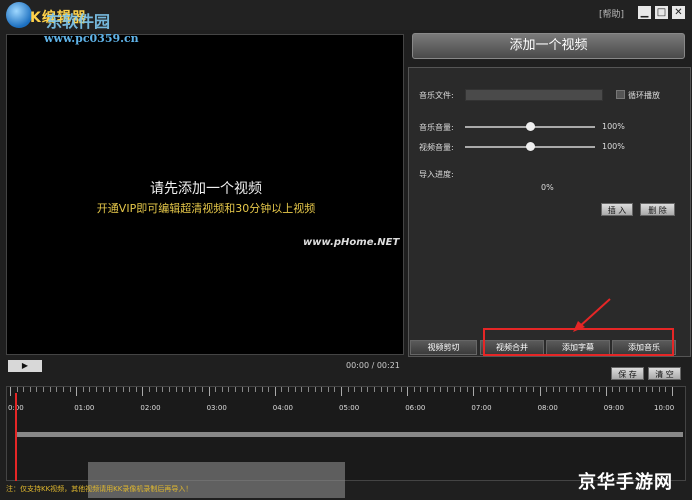 This screenshot has height=500, width=692. Describe the element at coordinates (657, 209) in the screenshot. I see `delete-button: 删 除` at that location.